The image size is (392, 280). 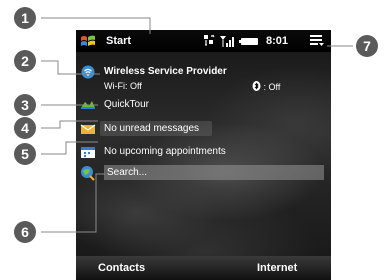 I want to click on envelope-icon, so click(x=88, y=129).